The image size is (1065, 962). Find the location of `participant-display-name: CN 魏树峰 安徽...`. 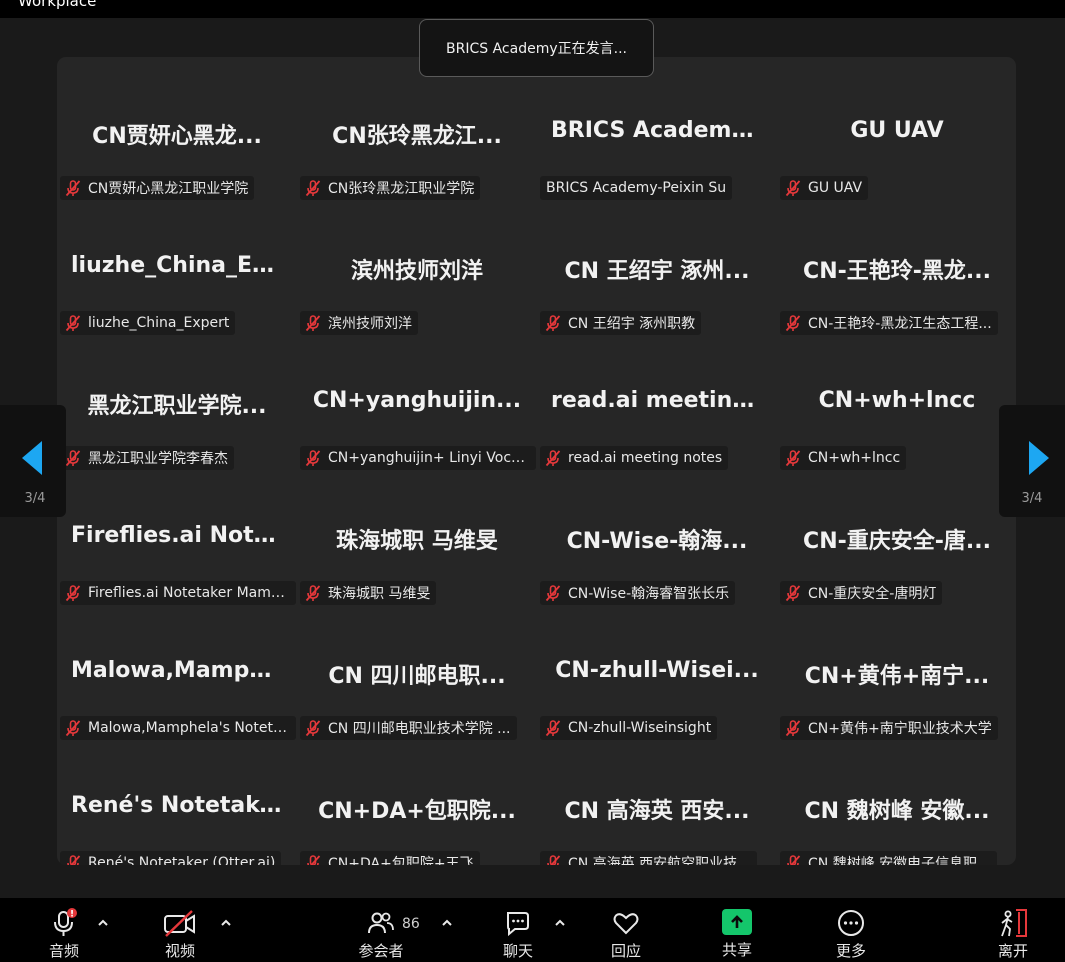

participant-display-name: CN 魏树峰 安徽... is located at coordinates (897, 811).